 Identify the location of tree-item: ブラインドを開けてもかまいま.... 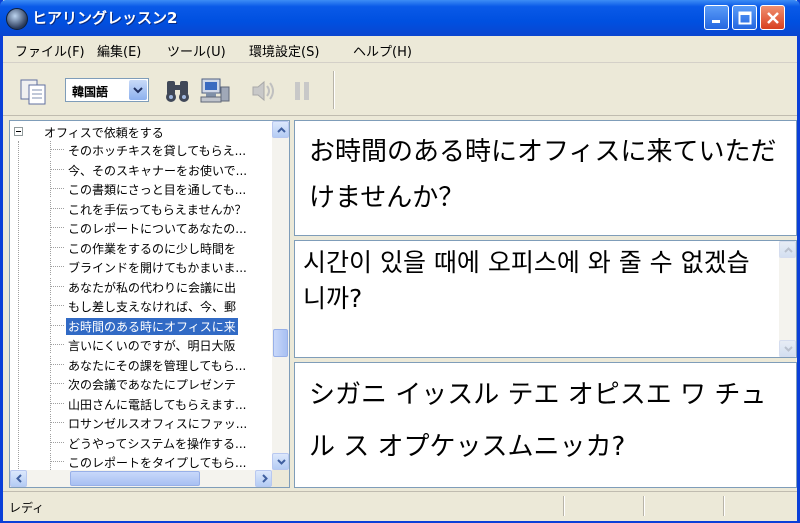
(139, 266).